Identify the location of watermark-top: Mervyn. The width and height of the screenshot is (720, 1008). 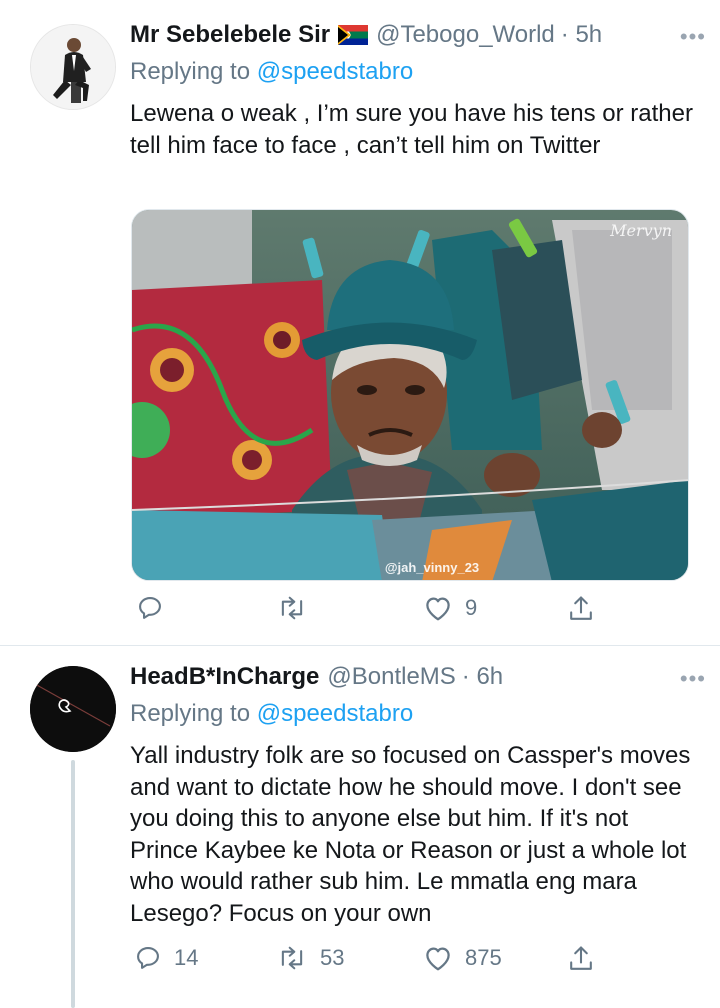
(640, 230).